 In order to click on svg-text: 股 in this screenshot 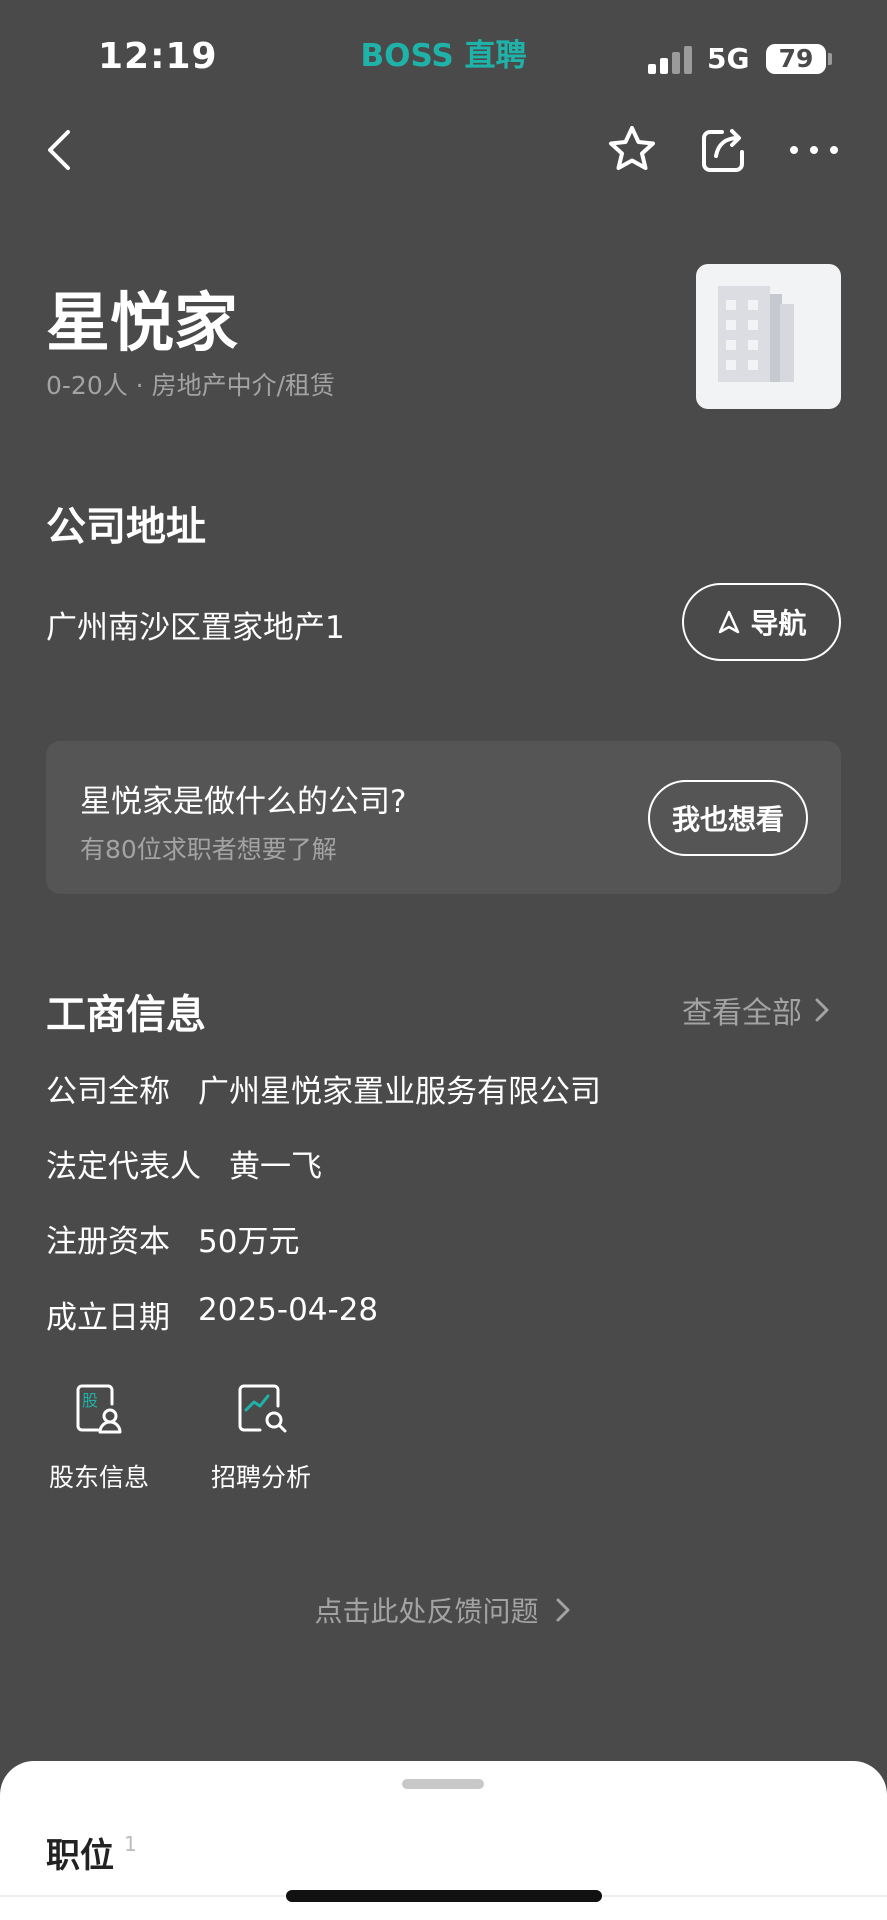, I will do `click(90, 1400)`.